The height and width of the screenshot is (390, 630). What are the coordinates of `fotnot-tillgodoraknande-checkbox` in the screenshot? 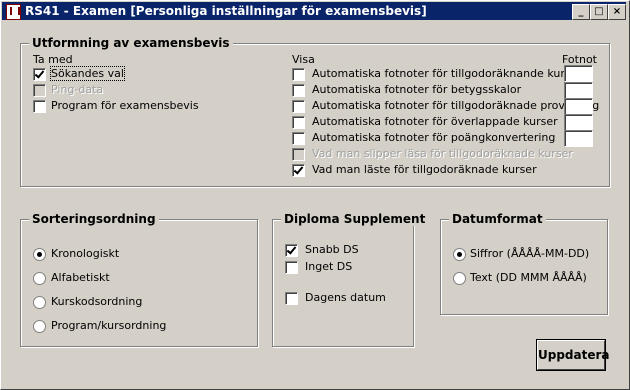 It's located at (298, 74).